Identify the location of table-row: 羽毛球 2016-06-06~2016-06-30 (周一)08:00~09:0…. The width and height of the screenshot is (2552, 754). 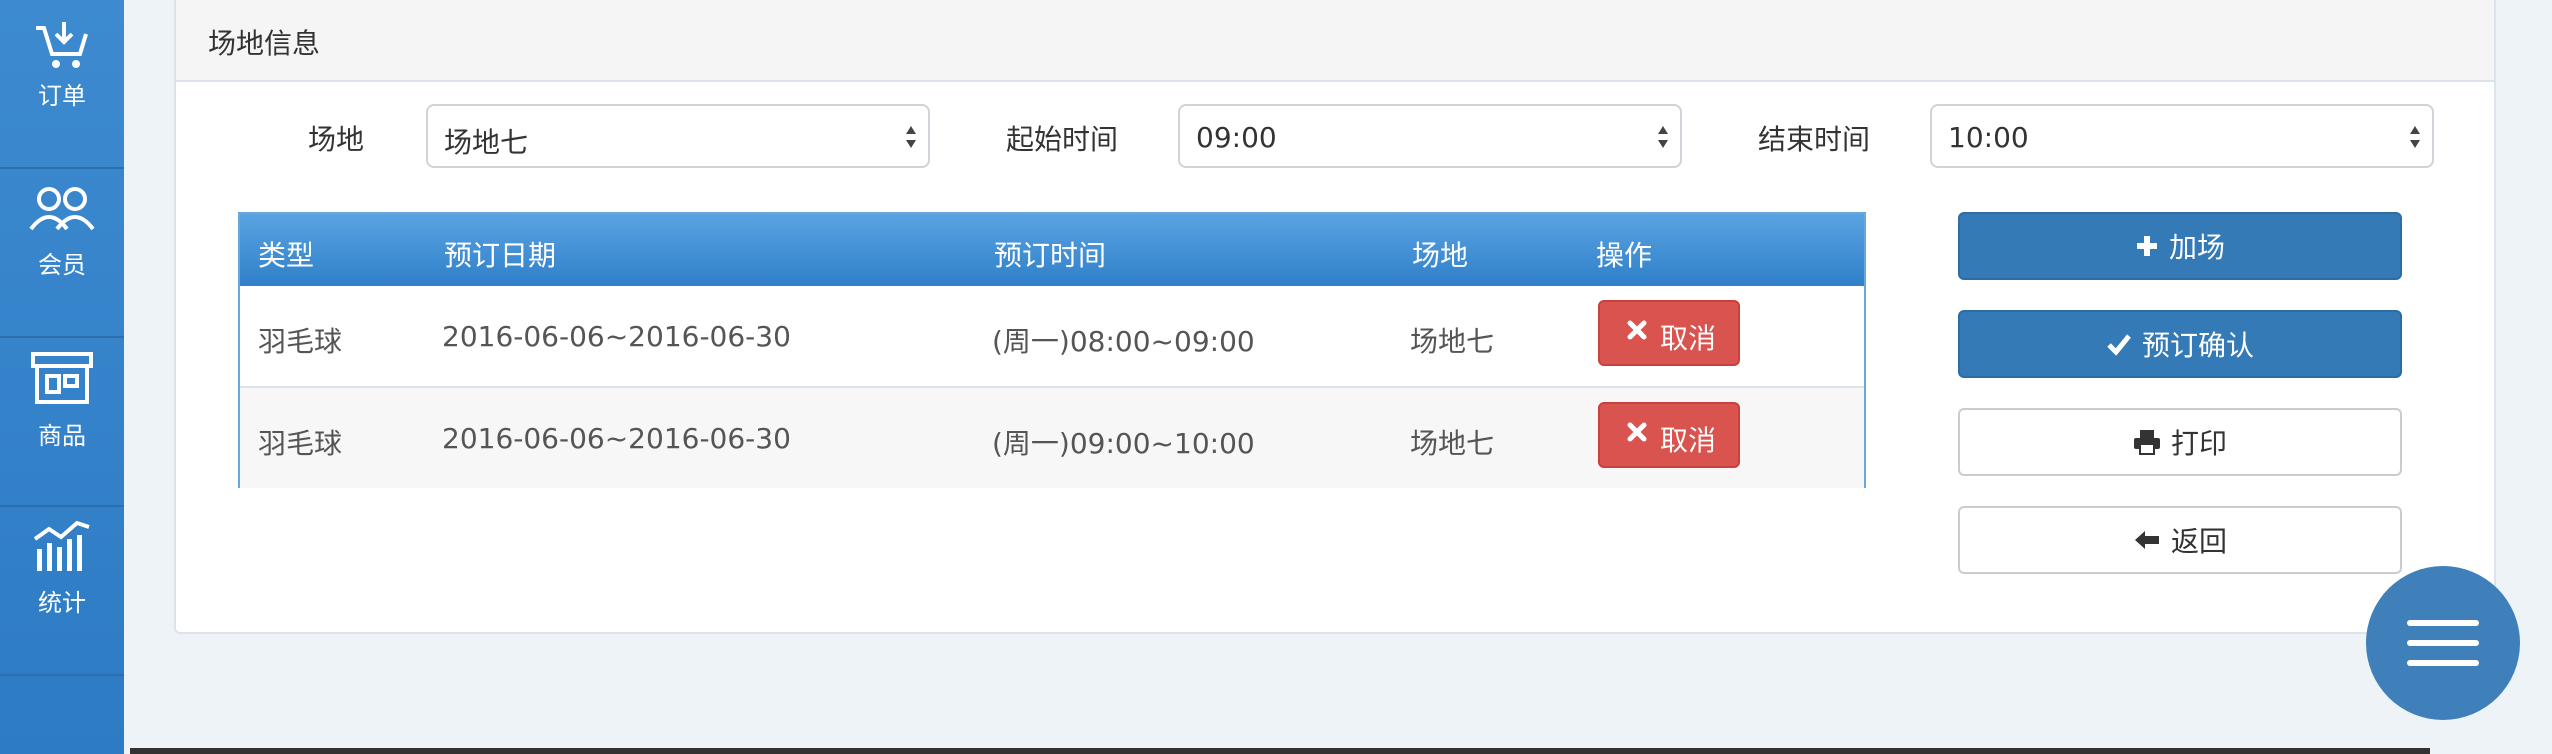
(1052, 337).